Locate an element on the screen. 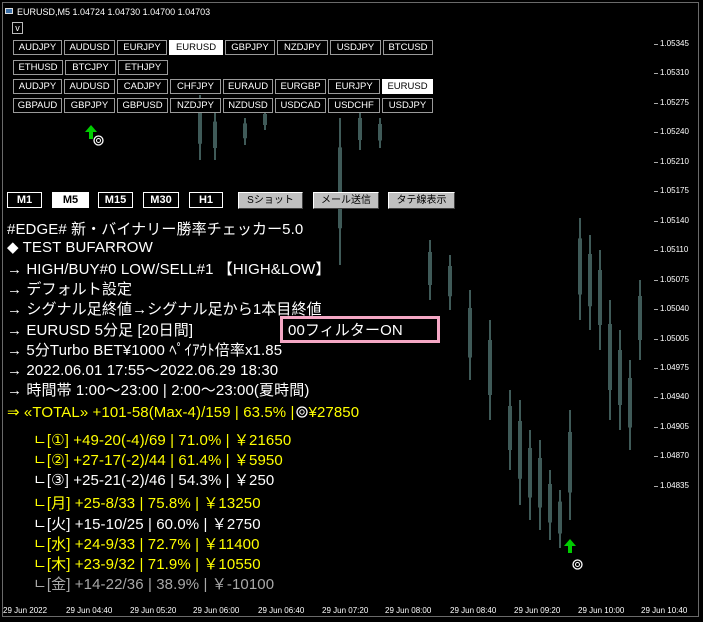 The height and width of the screenshot is (622, 703). symbol-button-usdchf: USDCHF is located at coordinates (354, 105).